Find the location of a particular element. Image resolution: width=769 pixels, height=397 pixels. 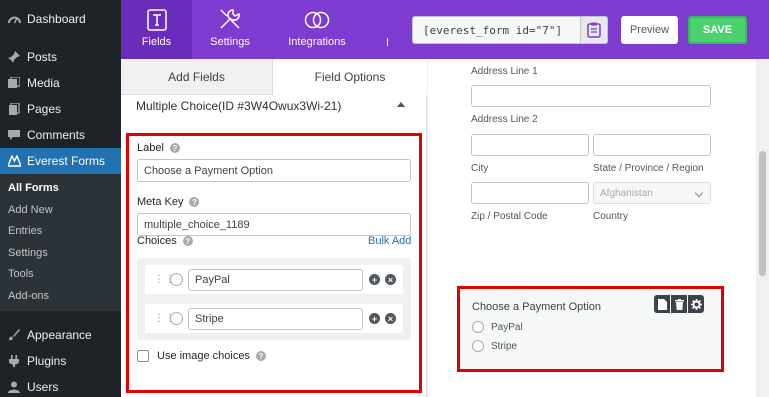

header-divider is located at coordinates (387, 42).